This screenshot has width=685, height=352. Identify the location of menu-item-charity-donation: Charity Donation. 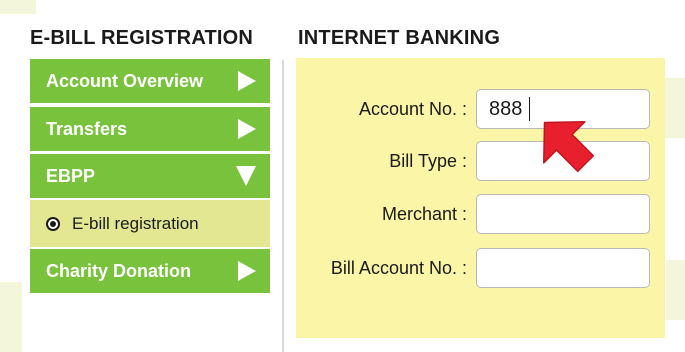
(150, 271).